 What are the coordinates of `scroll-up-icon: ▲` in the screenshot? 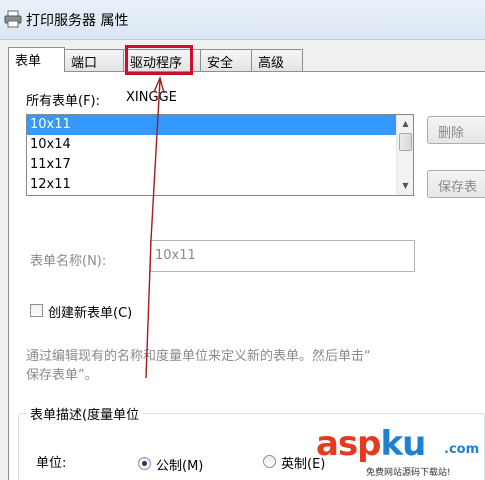 It's located at (405, 123).